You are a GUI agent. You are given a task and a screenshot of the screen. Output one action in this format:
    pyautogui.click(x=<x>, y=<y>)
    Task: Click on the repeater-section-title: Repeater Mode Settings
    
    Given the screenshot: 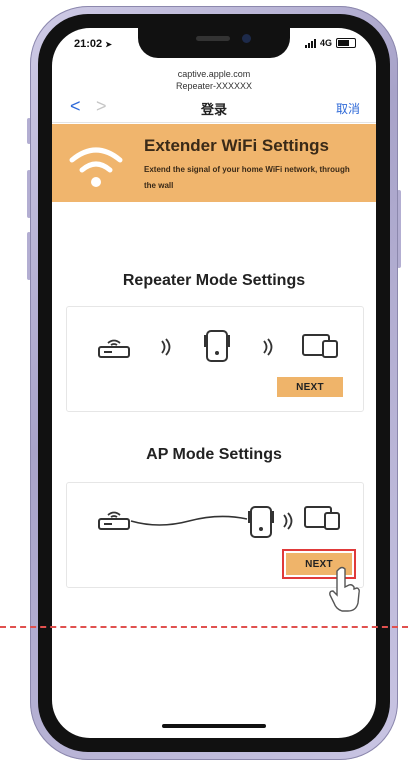 What is the action you would take?
    pyautogui.click(x=214, y=280)
    